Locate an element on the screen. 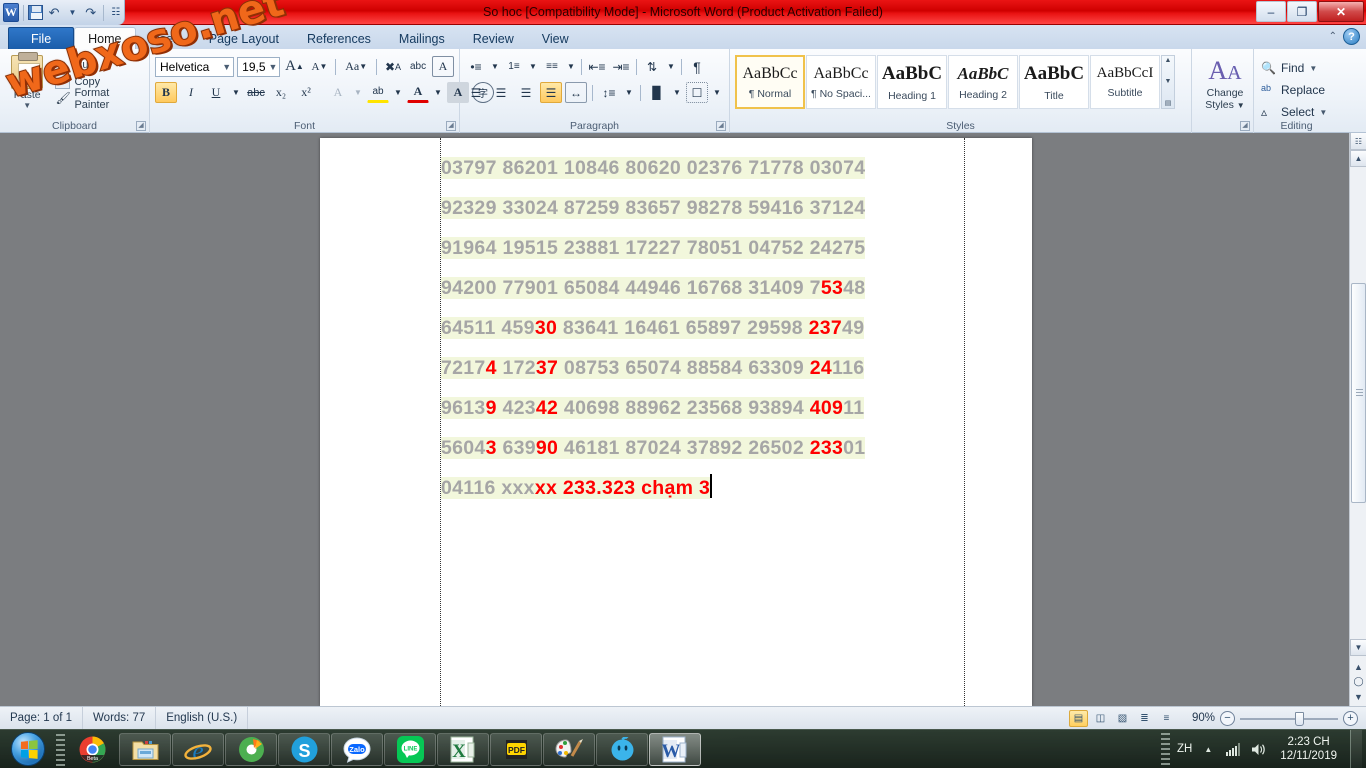  subscript-button: x₂ is located at coordinates (281, 92).